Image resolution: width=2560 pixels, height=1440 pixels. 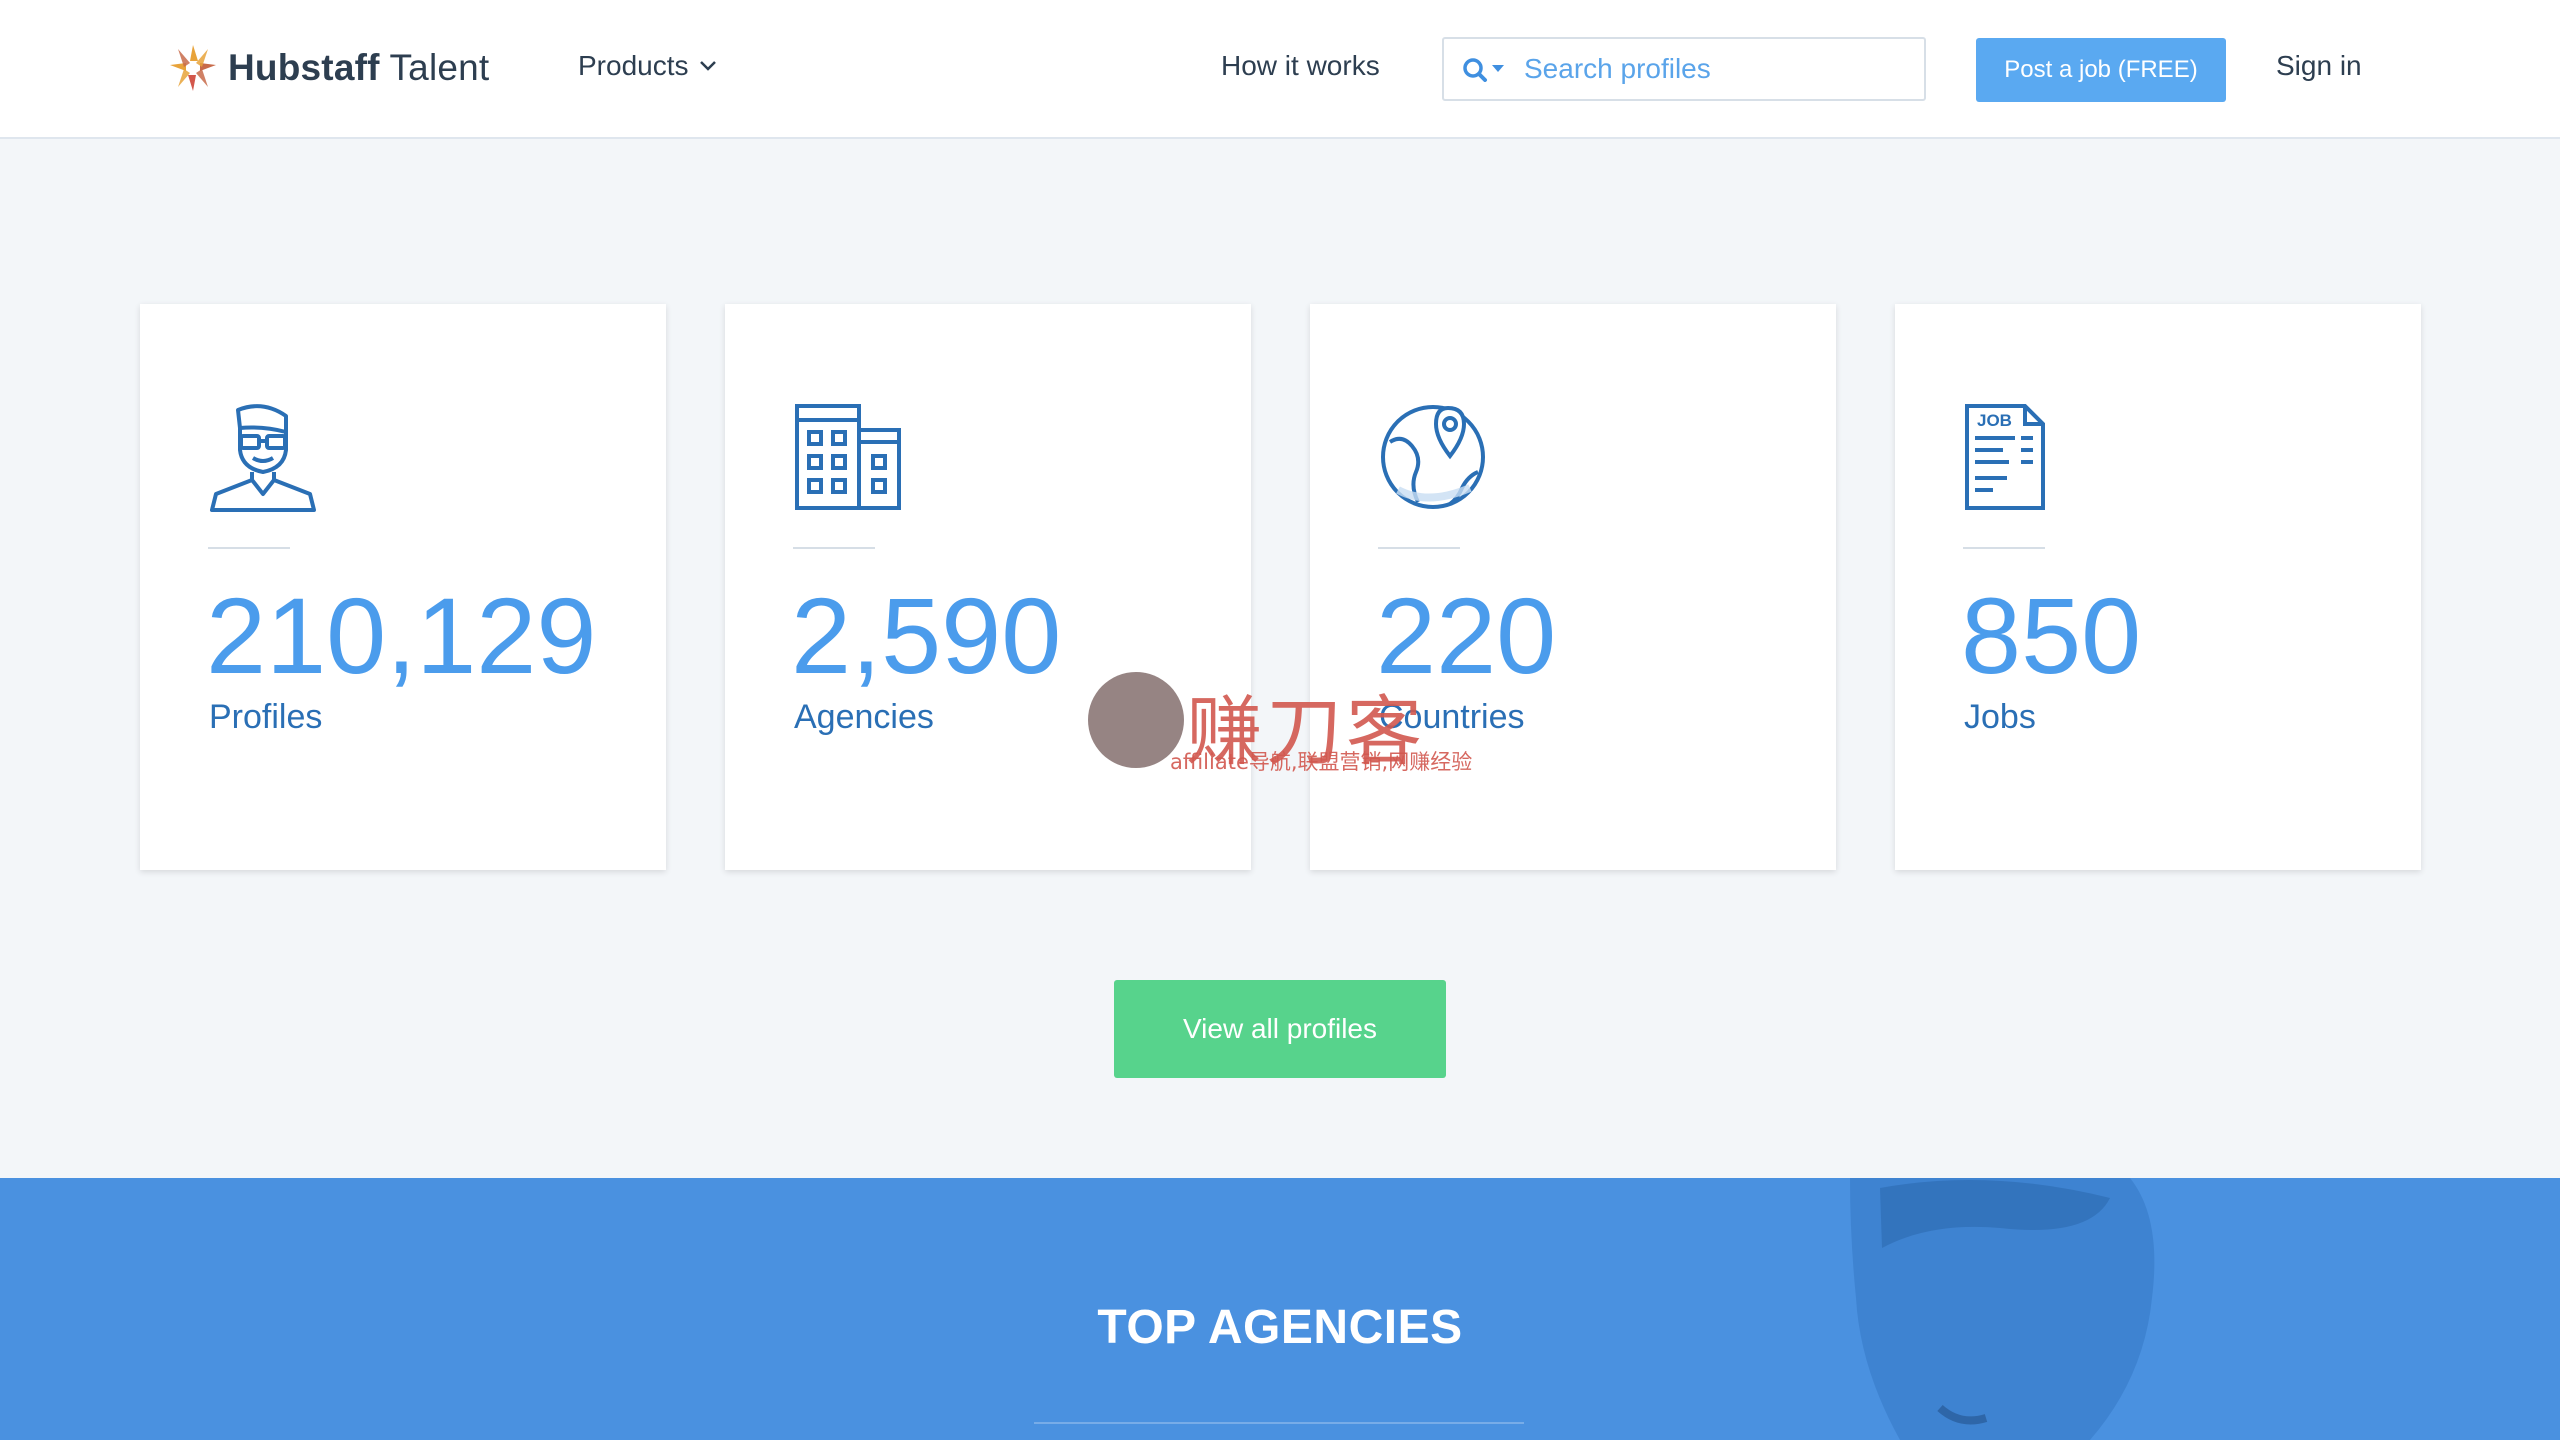 What do you see at coordinates (2005, 457) in the screenshot?
I see `job-document-icon: JOB` at bounding box center [2005, 457].